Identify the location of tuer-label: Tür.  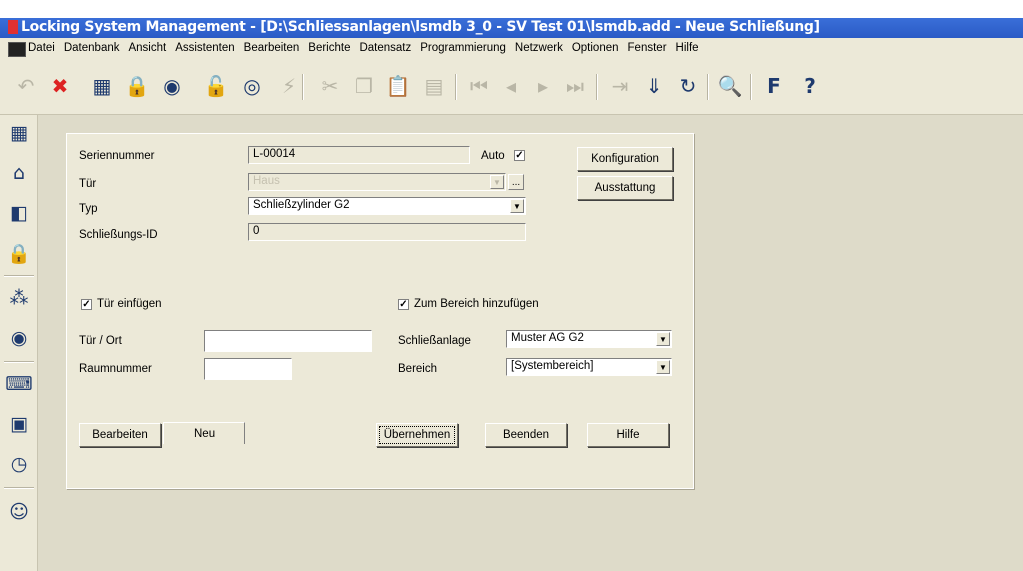
(88, 184).